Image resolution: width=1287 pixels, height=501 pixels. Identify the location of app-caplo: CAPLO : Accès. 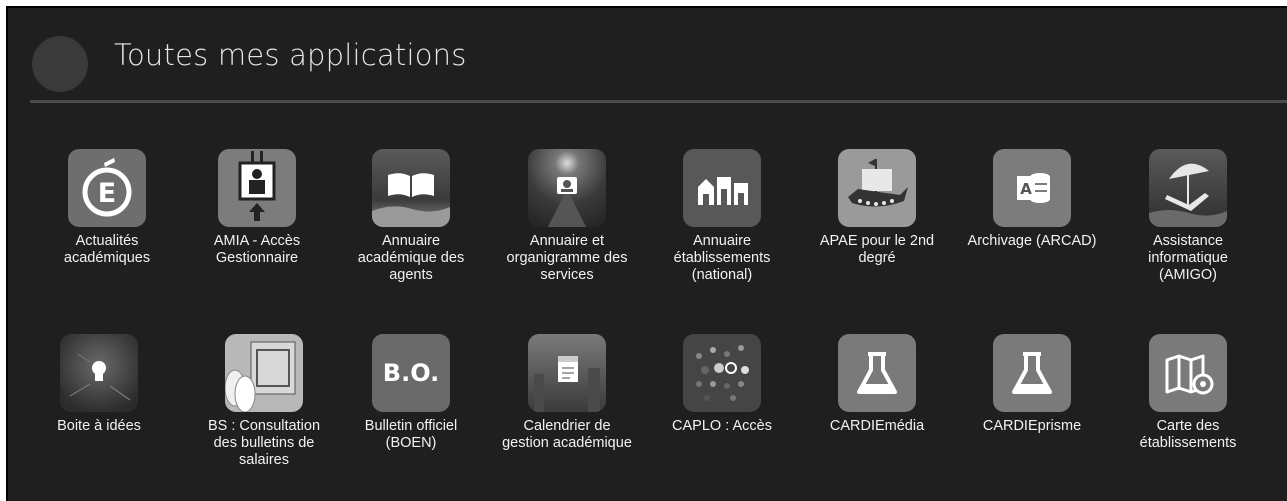
(722, 384).